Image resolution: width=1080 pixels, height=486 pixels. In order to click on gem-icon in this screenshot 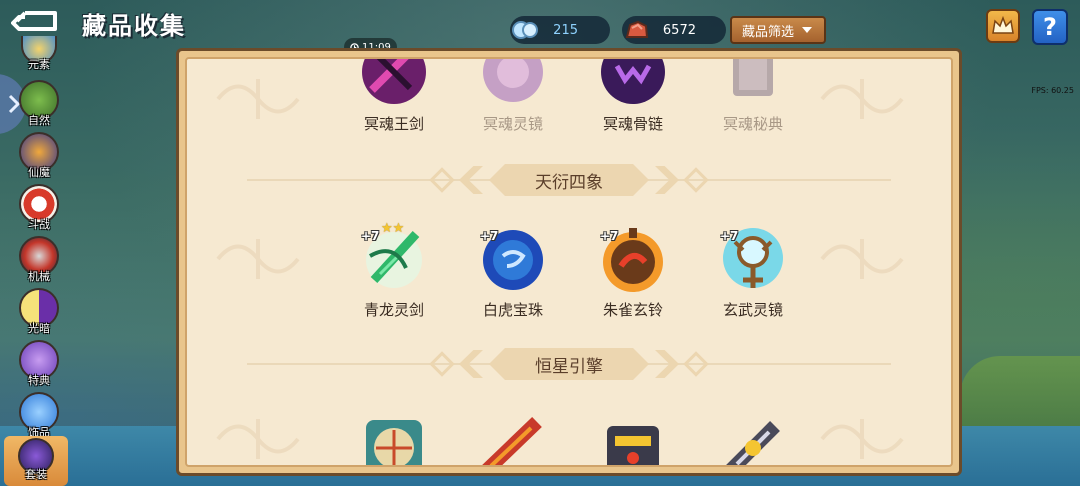, I will do `click(525, 30)`.